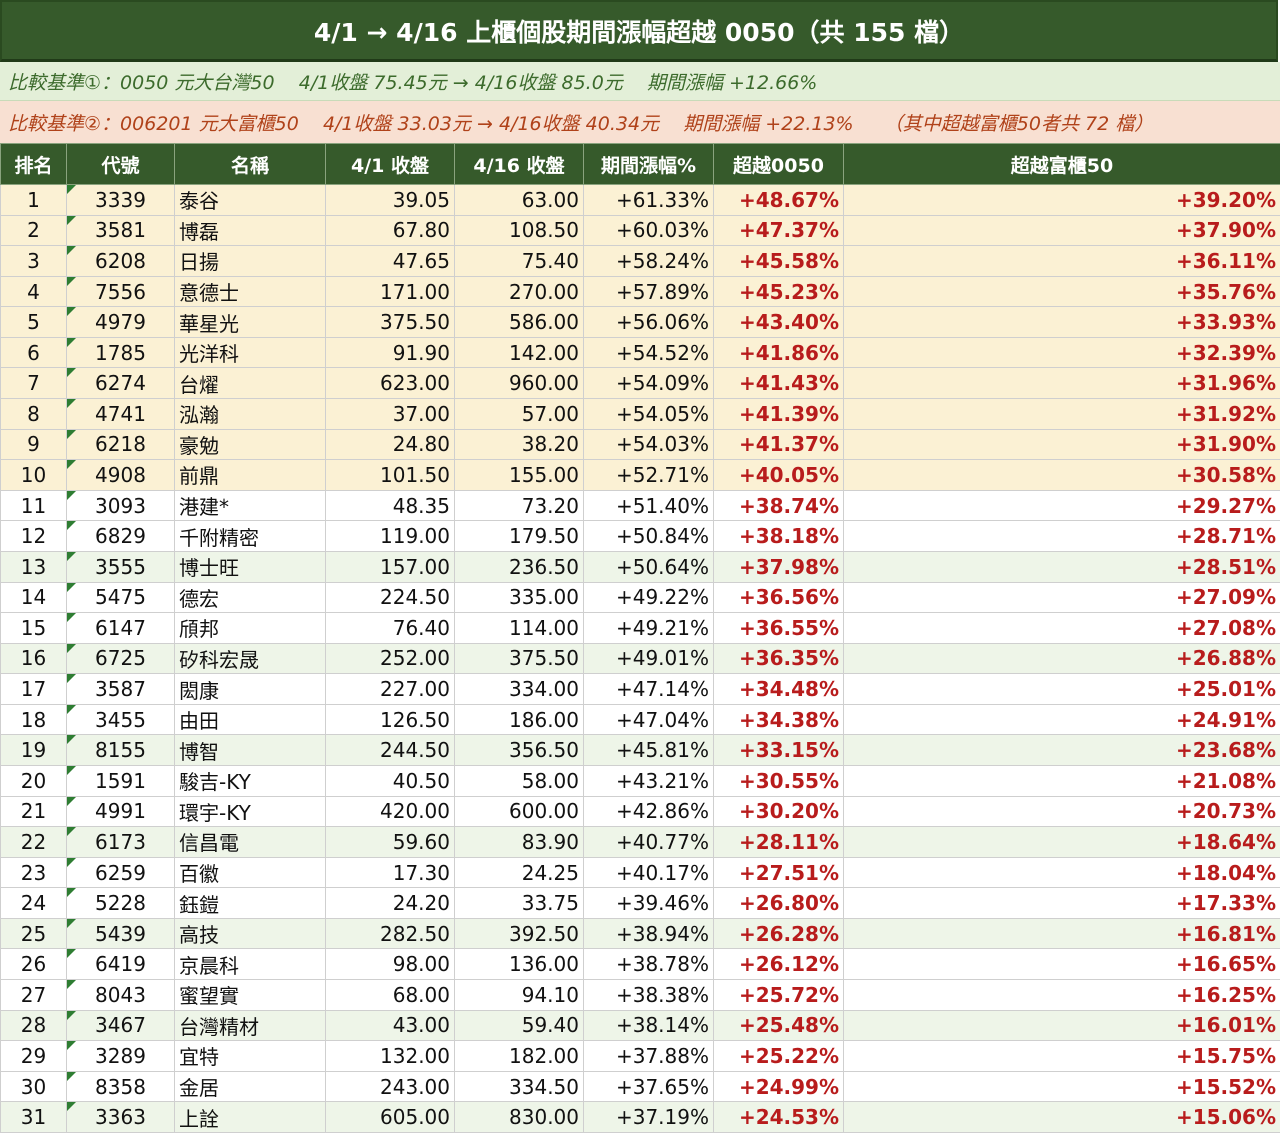 This screenshot has width=1280, height=1140. What do you see at coordinates (33, 933) in the screenshot?
I see `rank-cell: 25` at bounding box center [33, 933].